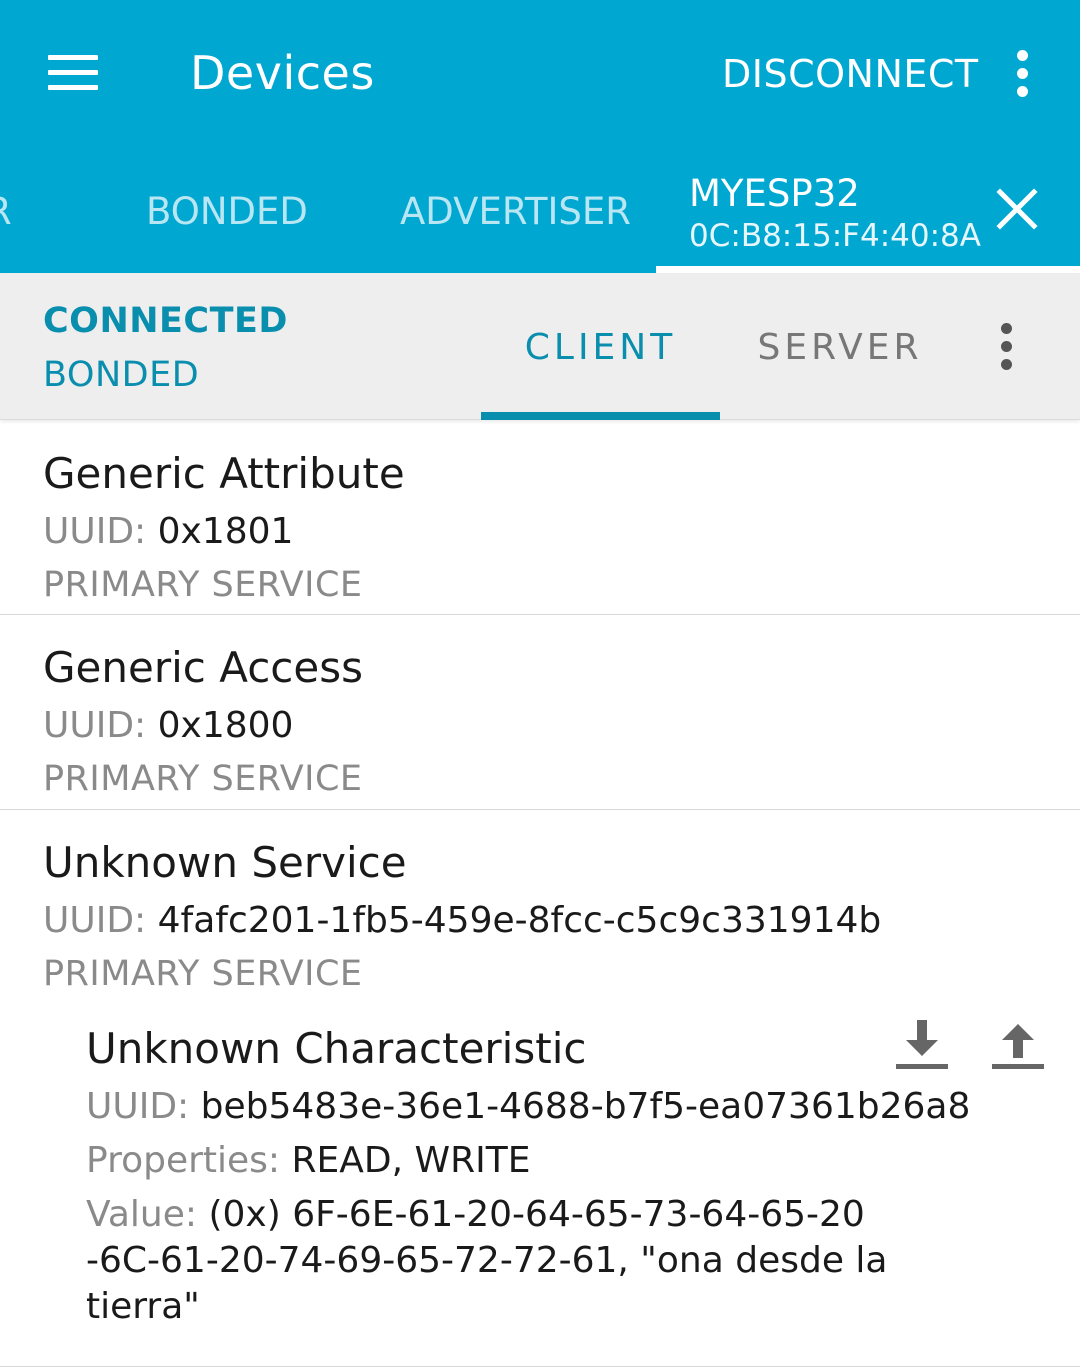 Image resolution: width=1080 pixels, height=1368 pixels. Describe the element at coordinates (774, 193) in the screenshot. I see `device-name: MYESP32` at that location.